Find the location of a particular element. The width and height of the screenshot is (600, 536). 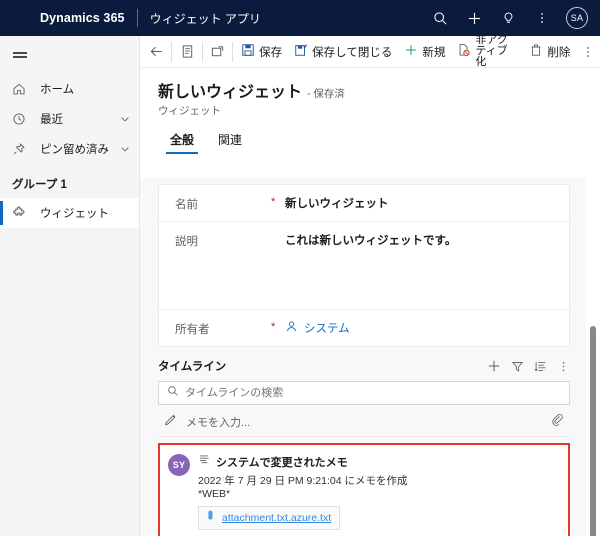

tab-related: 関連 is located at coordinates (230, 140).